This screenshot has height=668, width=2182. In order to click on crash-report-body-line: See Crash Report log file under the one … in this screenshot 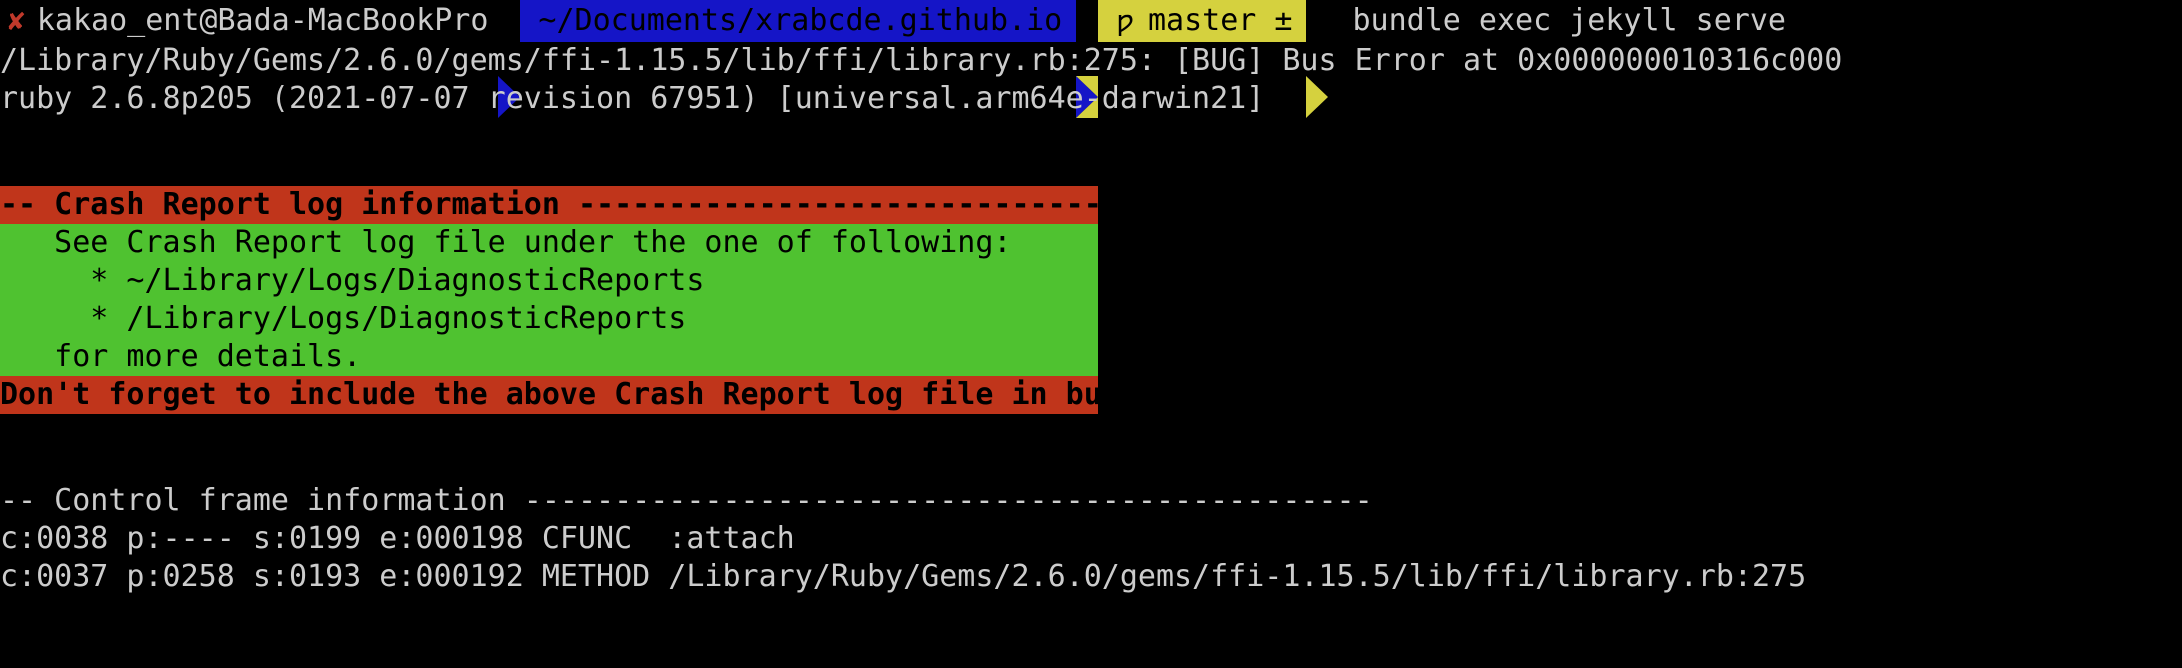, I will do `click(549, 243)`.